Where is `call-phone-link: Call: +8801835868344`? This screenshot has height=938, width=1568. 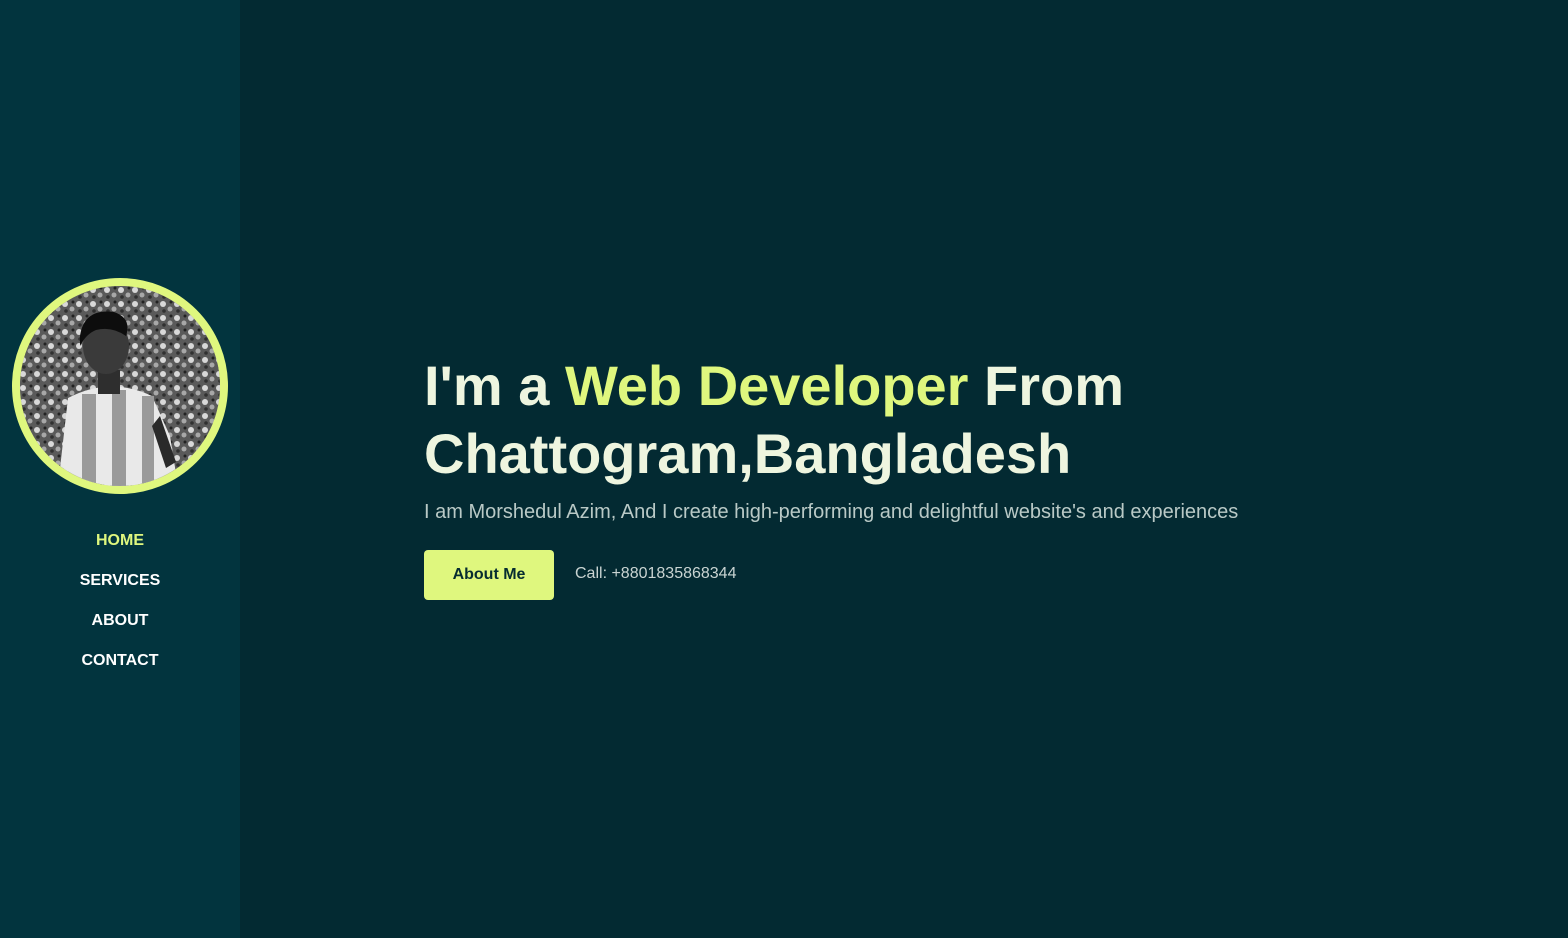
call-phone-link: Call: +8801835868344 is located at coordinates (655, 574).